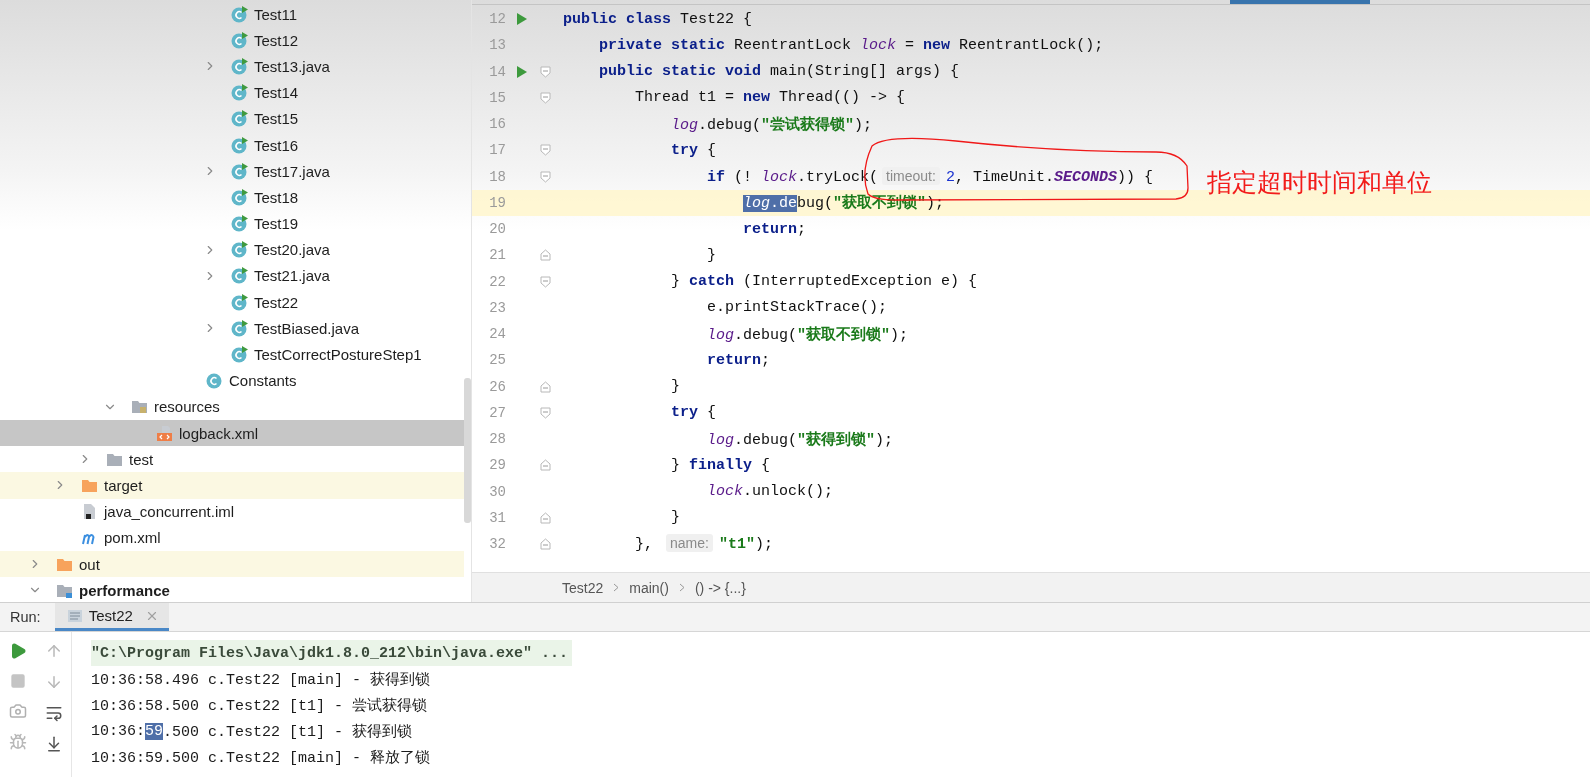 This screenshot has width=1590, height=777. I want to click on tree-row: Test21.java, so click(232, 276).